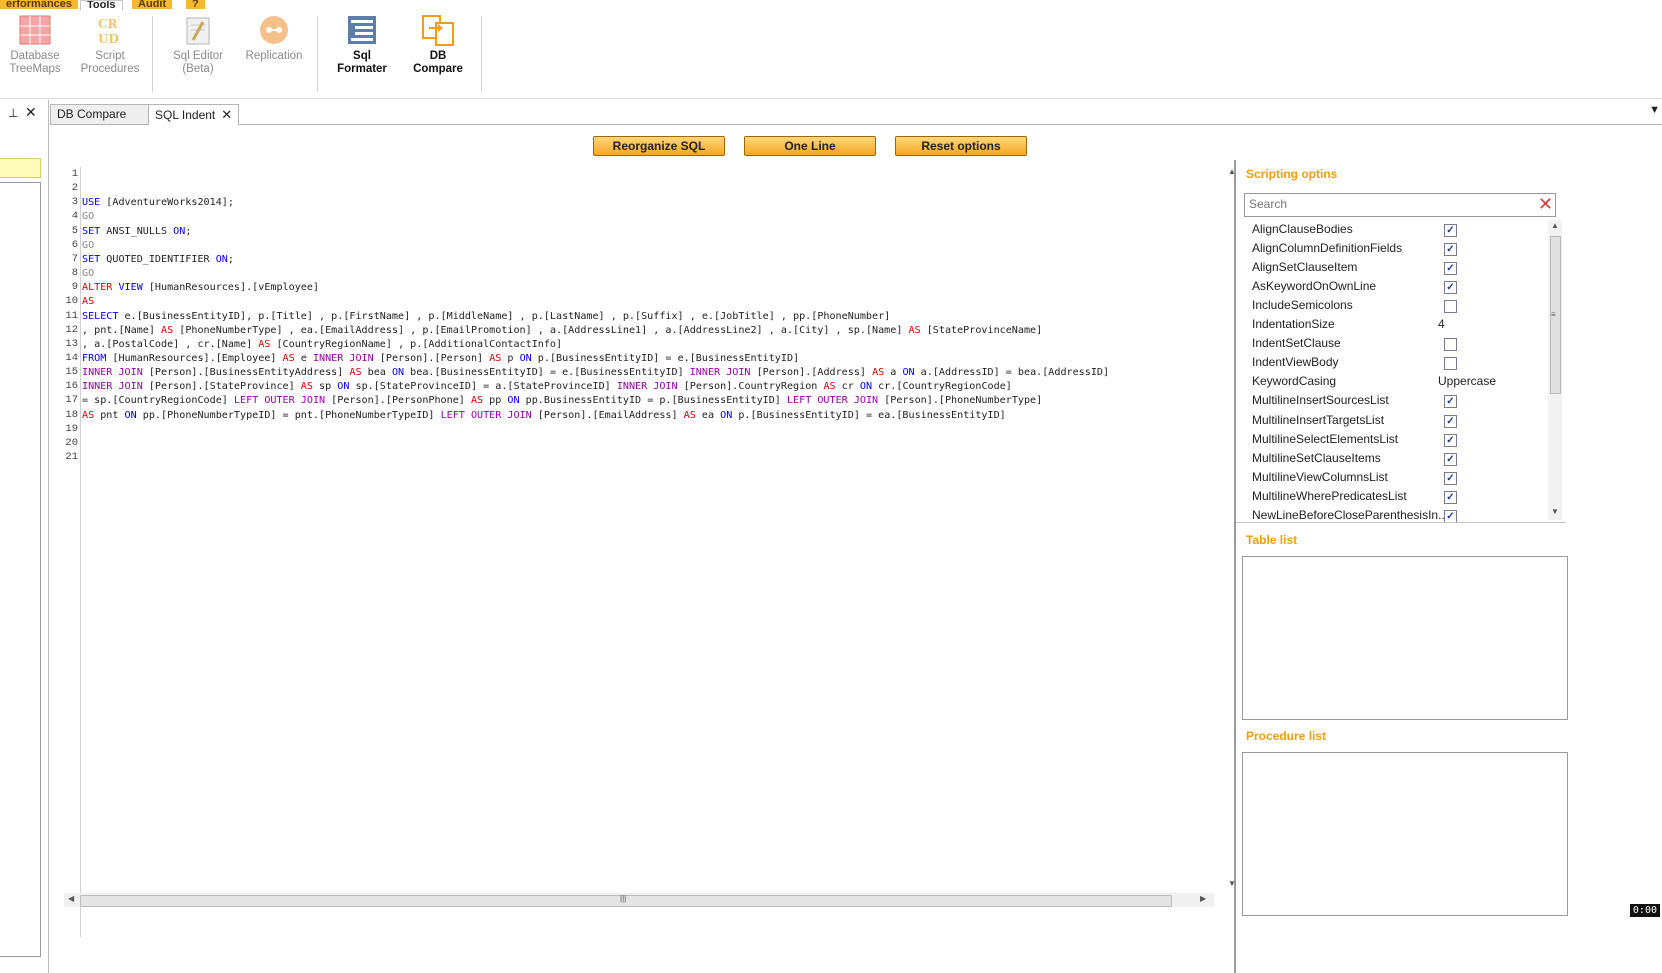 The height and width of the screenshot is (973, 1662). I want to click on crud-icon: CR UD, so click(110, 30).